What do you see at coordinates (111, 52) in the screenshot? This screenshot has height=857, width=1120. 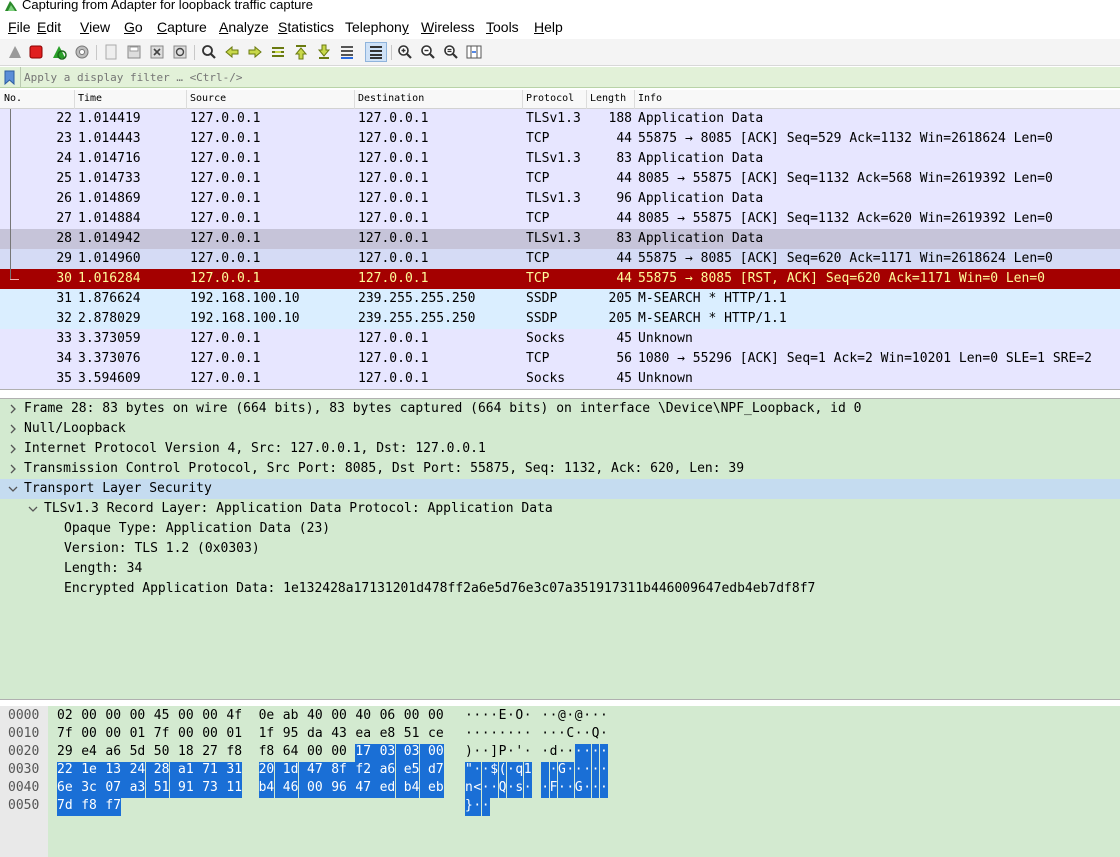 I see `open-icon` at bounding box center [111, 52].